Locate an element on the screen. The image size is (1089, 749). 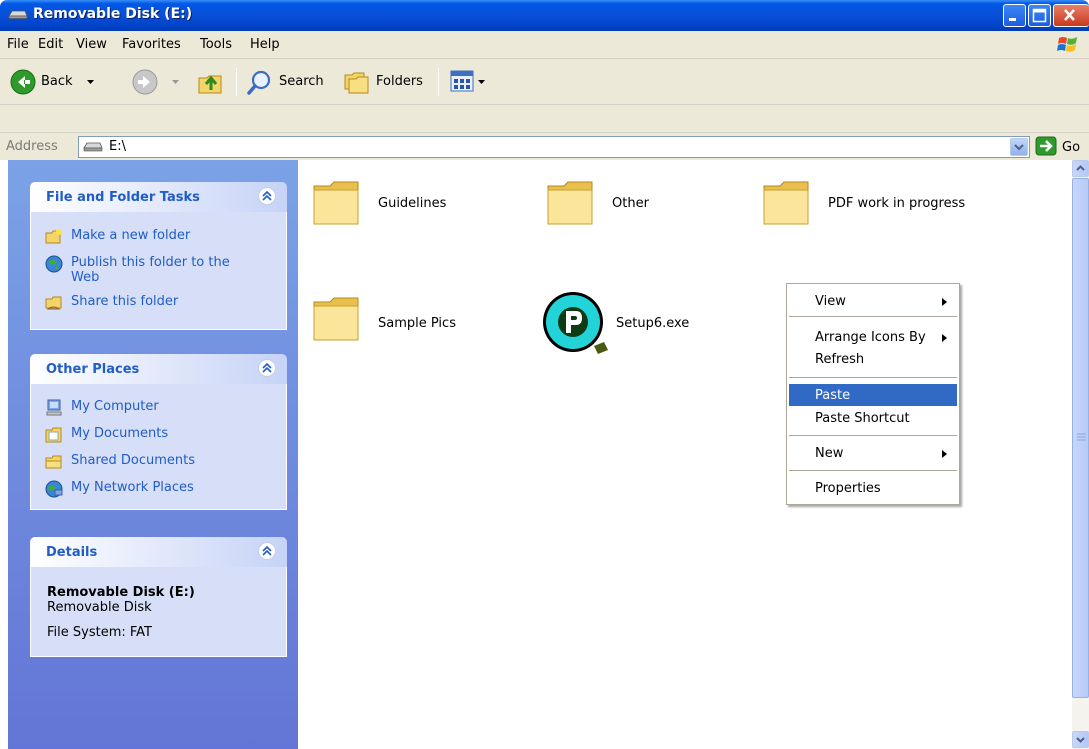
file-label: Setup6.exe is located at coordinates (653, 323).